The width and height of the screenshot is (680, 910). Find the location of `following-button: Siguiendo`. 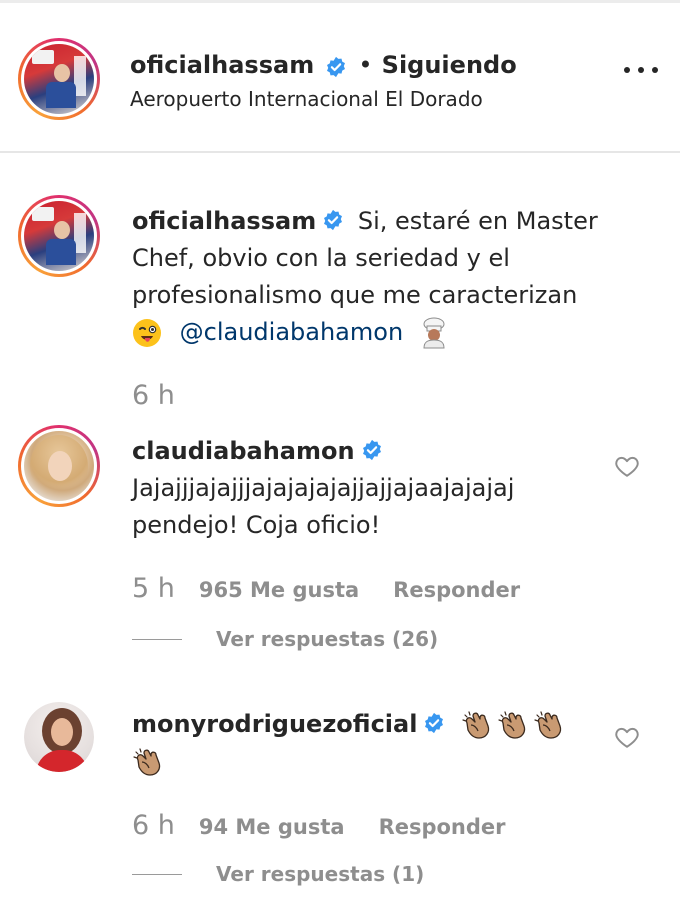

following-button: Siguiendo is located at coordinates (449, 65).